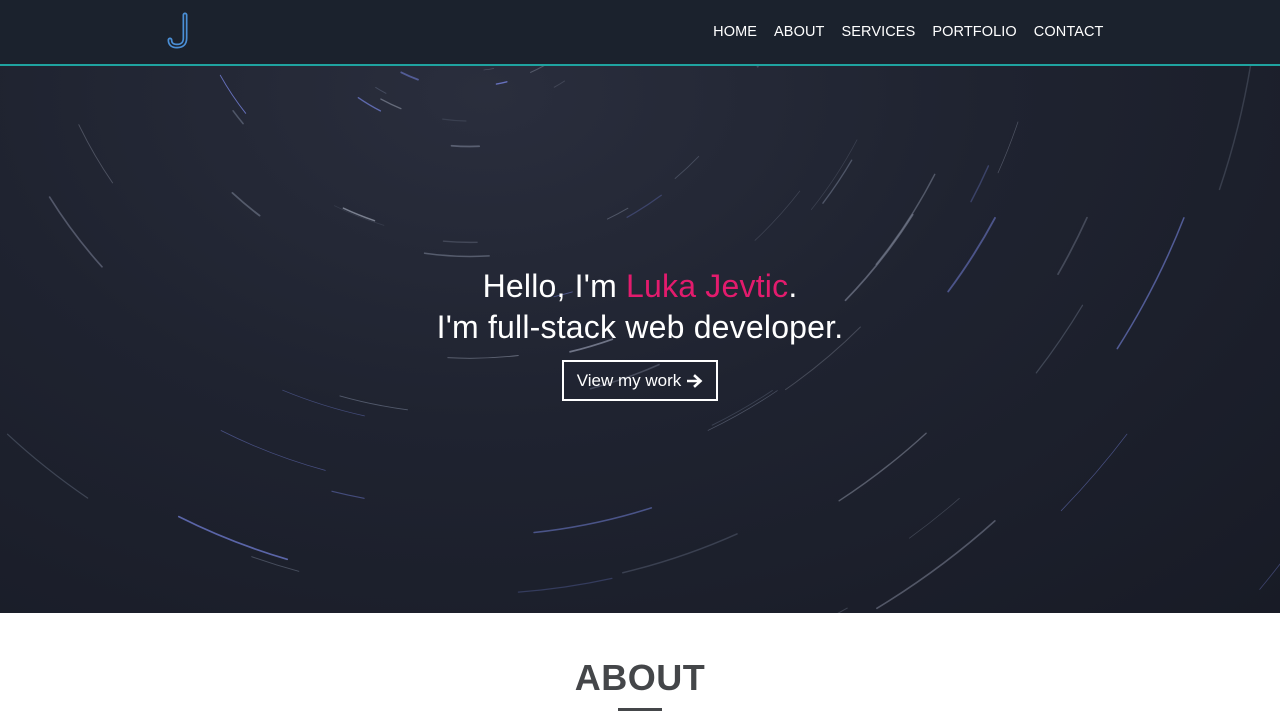 Image resolution: width=1280 pixels, height=719 pixels. Describe the element at coordinates (1068, 32) in the screenshot. I see `nav-contact: CONTACT` at that location.